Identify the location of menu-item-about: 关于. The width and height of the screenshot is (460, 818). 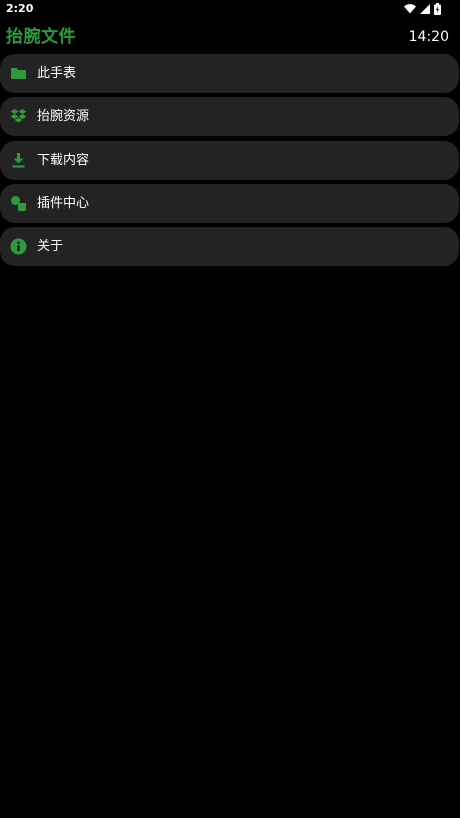
(229, 246).